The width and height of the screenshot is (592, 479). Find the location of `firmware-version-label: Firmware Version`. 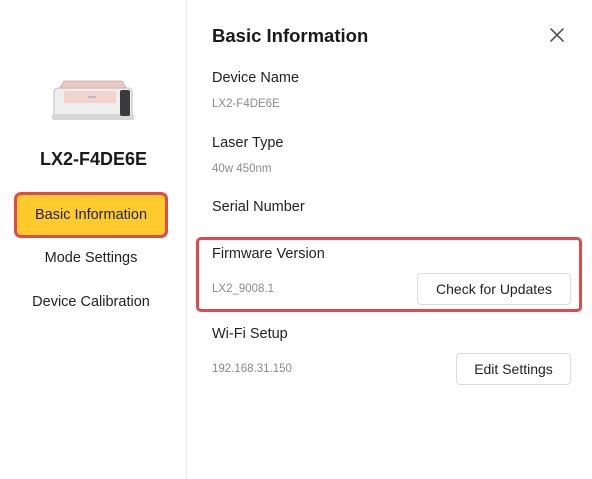

firmware-version-label: Firmware Version is located at coordinates (268, 254).